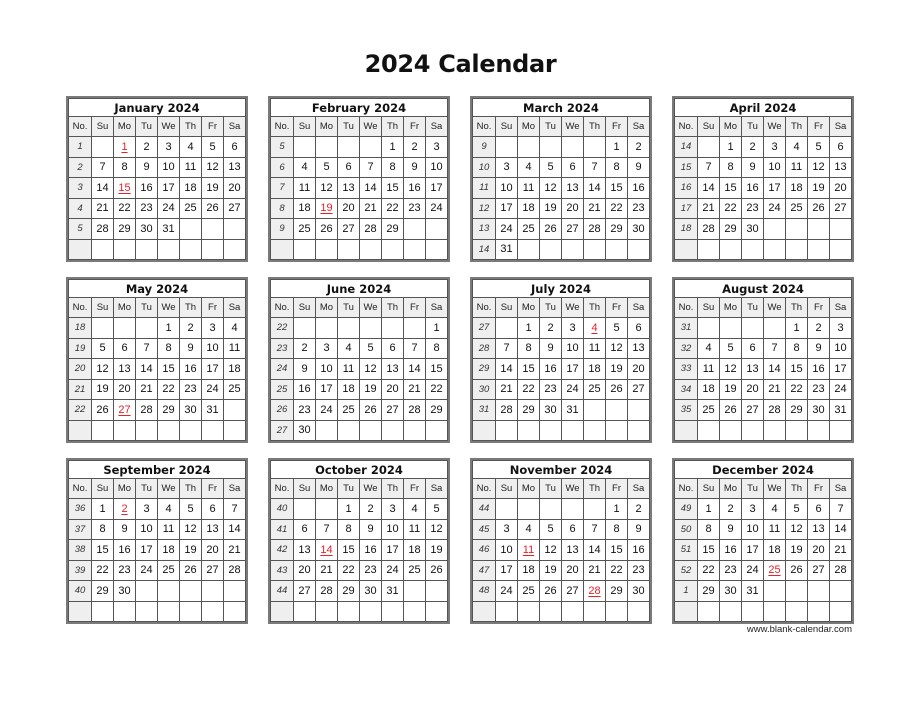 This screenshot has height=711, width=921. Describe the element at coordinates (572, 410) in the screenshot. I see `day-cell: 31` at that location.